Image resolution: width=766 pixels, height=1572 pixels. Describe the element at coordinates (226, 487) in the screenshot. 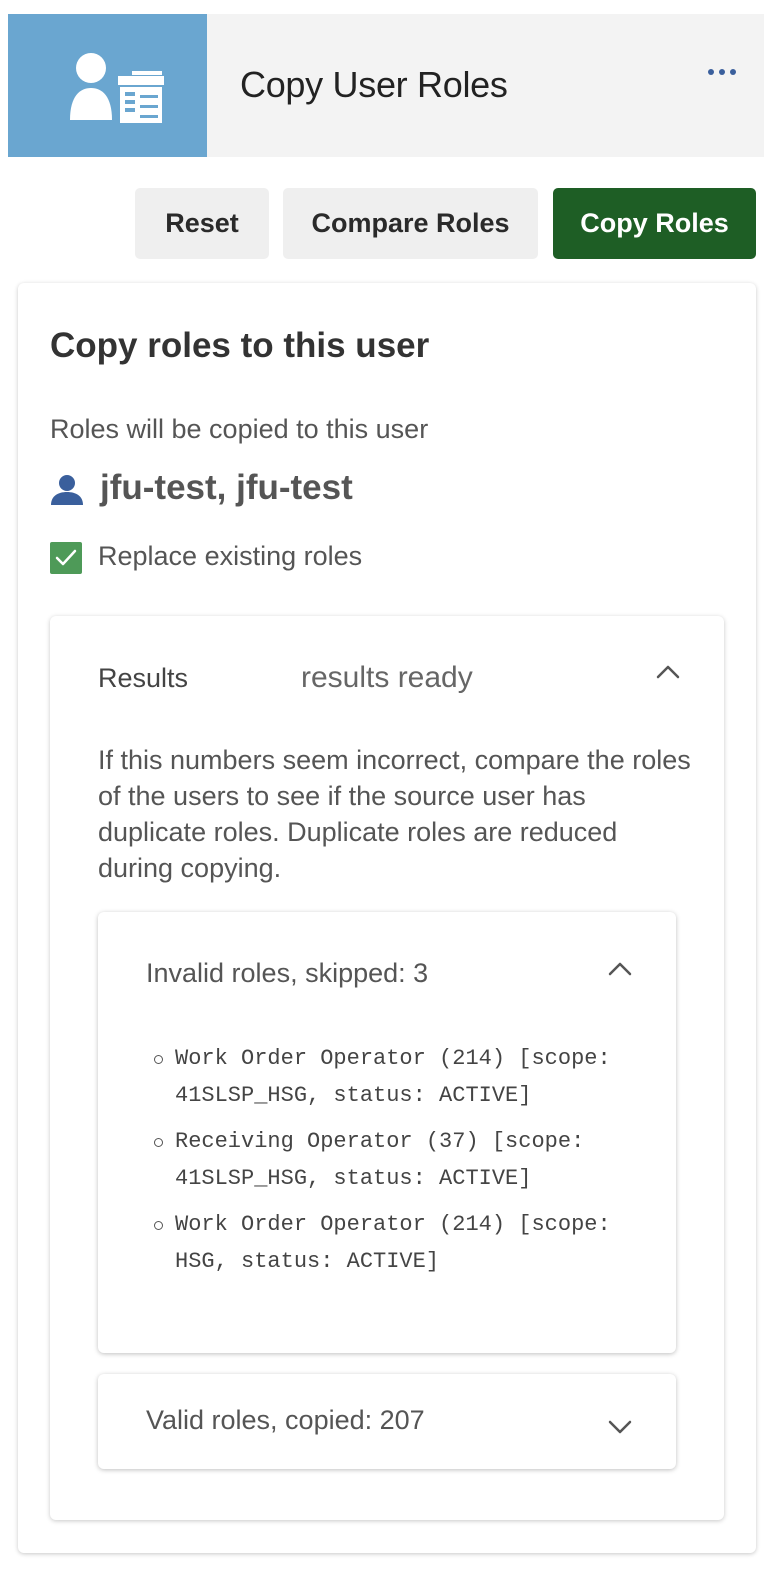

I see `target-user-name: jfu-test, jfu-test` at that location.